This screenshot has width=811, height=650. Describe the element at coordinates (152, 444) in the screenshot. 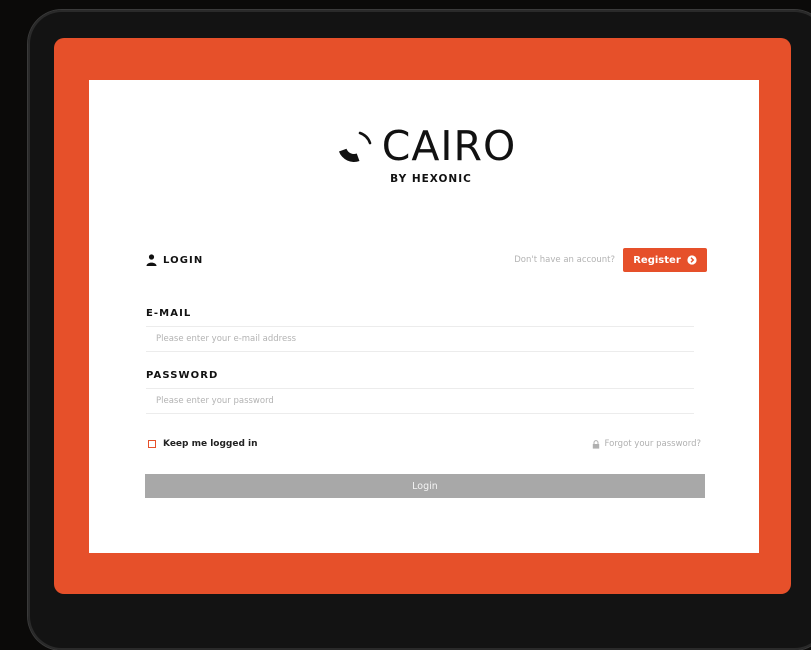

I see `remember-checkbox` at that location.